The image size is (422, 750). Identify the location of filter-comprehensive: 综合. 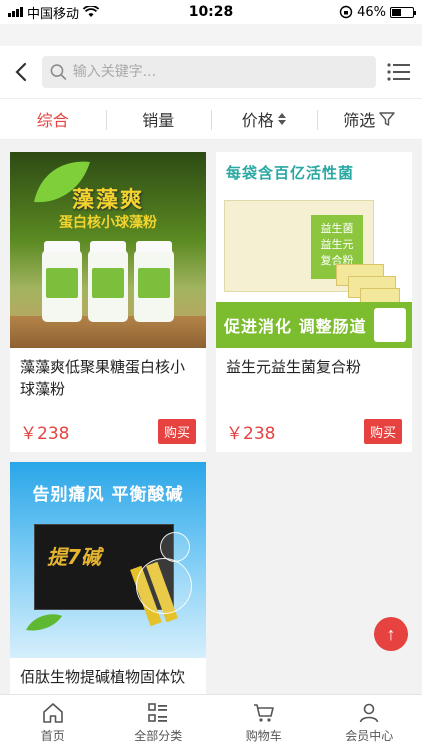
(53, 119).